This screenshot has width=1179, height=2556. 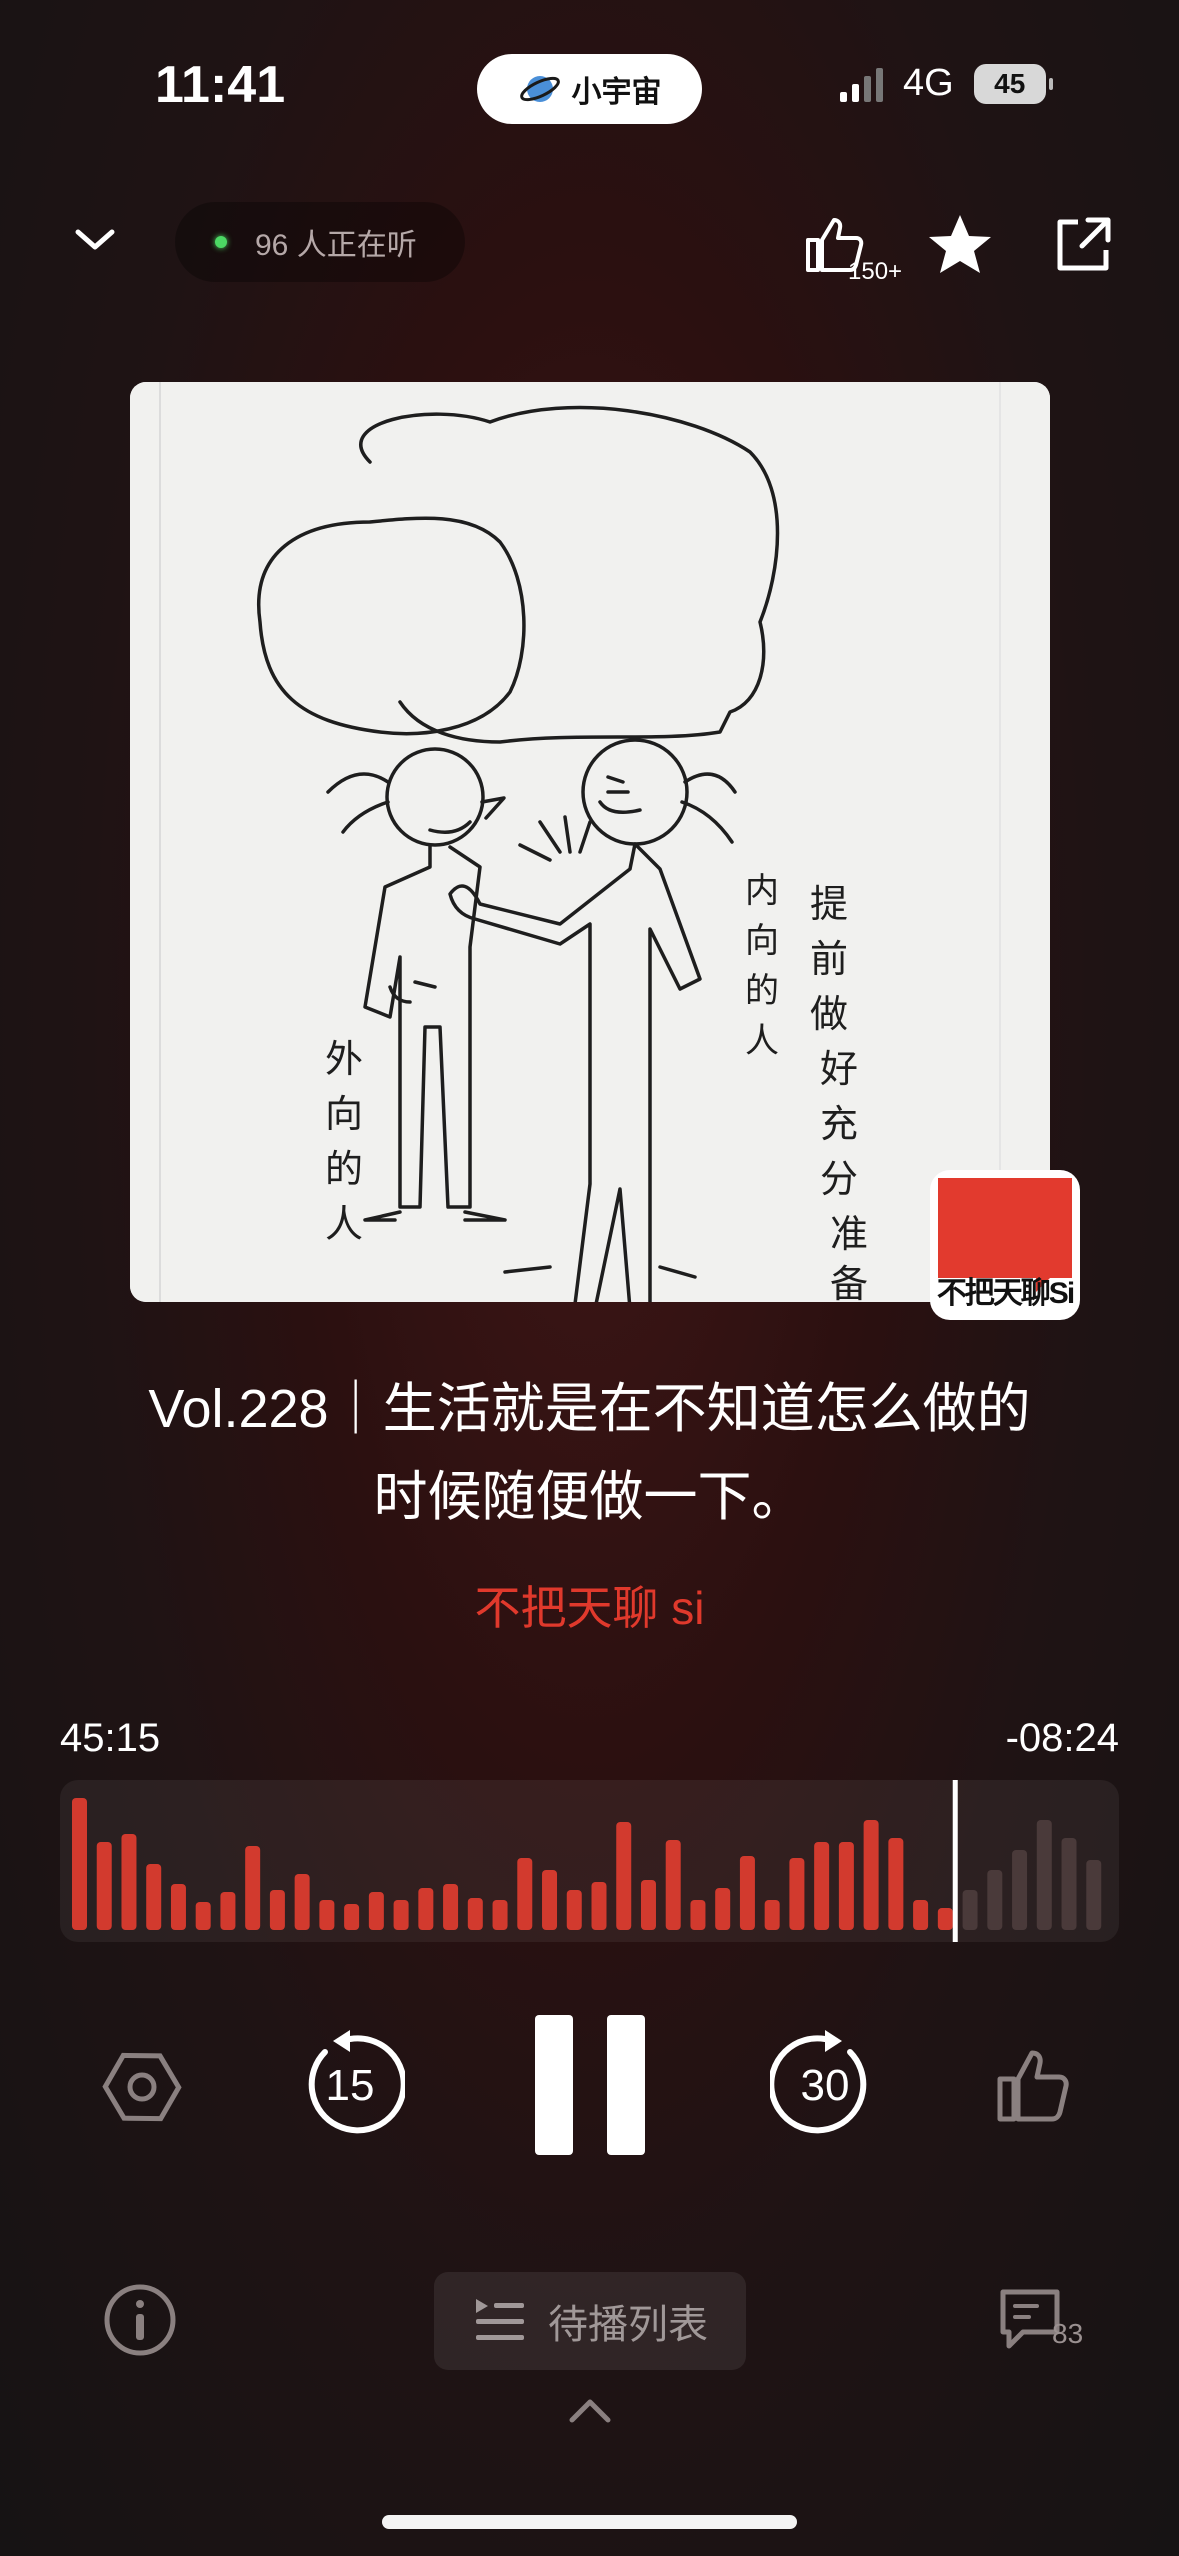 I want to click on app-pill: 小宇宙, so click(x=589, y=89).